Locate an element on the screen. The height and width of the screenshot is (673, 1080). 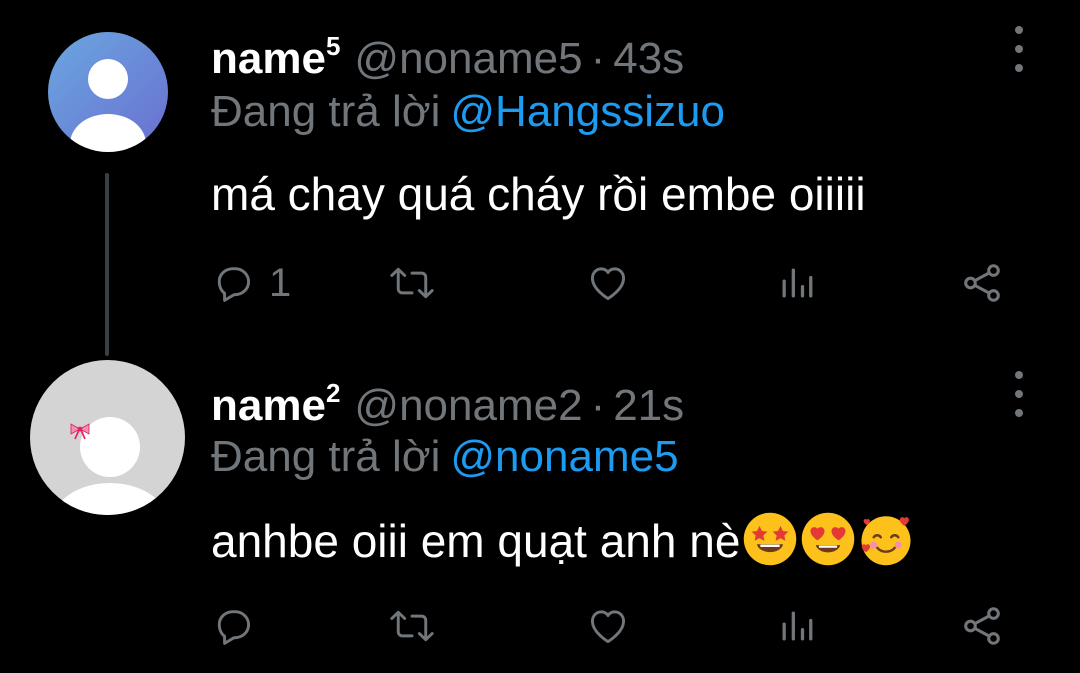
user-handle: @noname2 is located at coordinates (468, 405).